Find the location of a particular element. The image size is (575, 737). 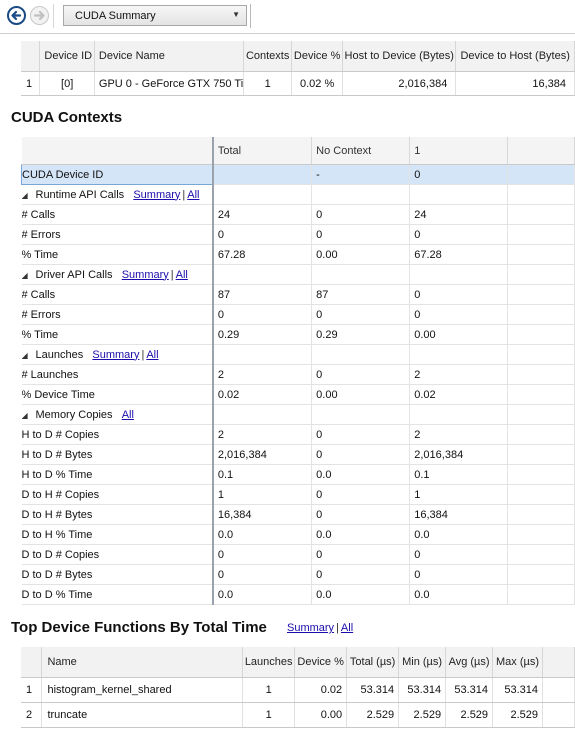

row-number: 2 is located at coordinates (32, 715).